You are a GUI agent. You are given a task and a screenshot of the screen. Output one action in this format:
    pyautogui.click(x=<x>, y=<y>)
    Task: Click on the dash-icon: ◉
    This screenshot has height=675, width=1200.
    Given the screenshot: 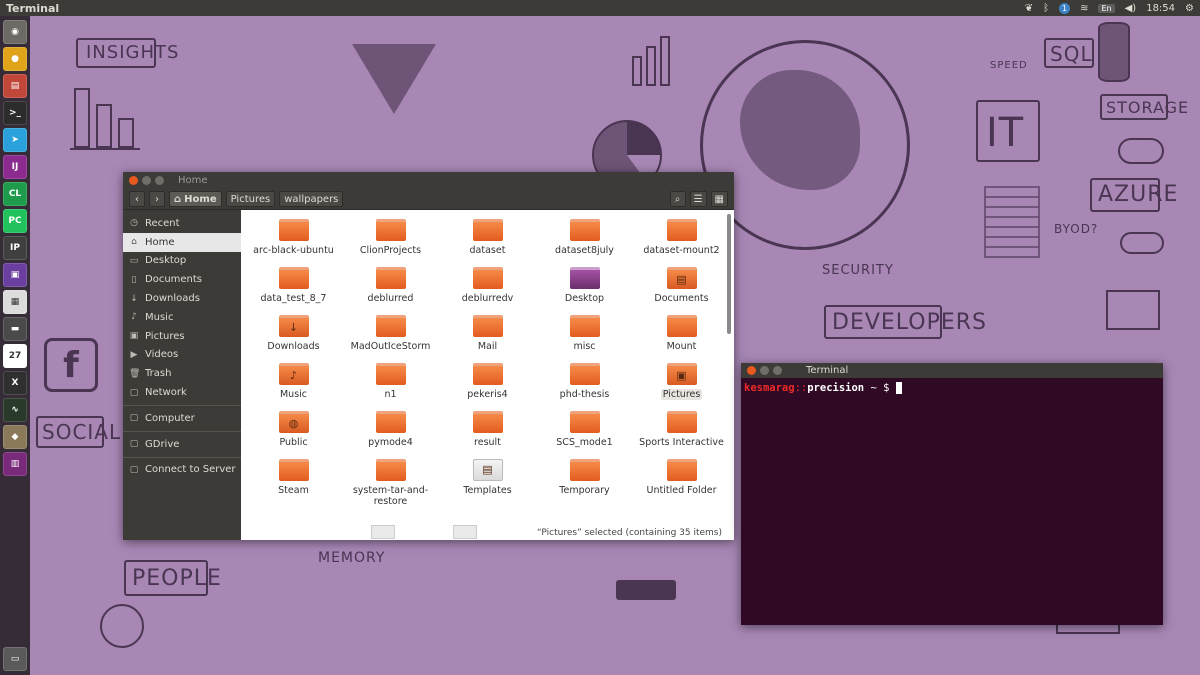 What is the action you would take?
    pyautogui.click(x=15, y=32)
    